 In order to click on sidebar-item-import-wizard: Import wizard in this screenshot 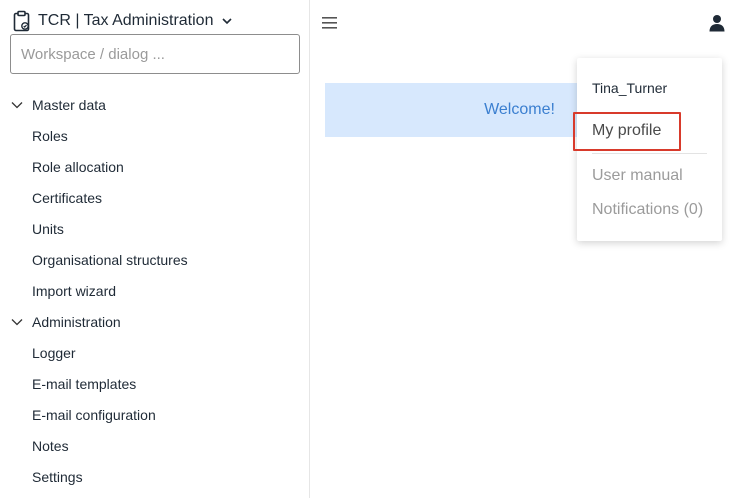, I will do `click(155, 290)`.